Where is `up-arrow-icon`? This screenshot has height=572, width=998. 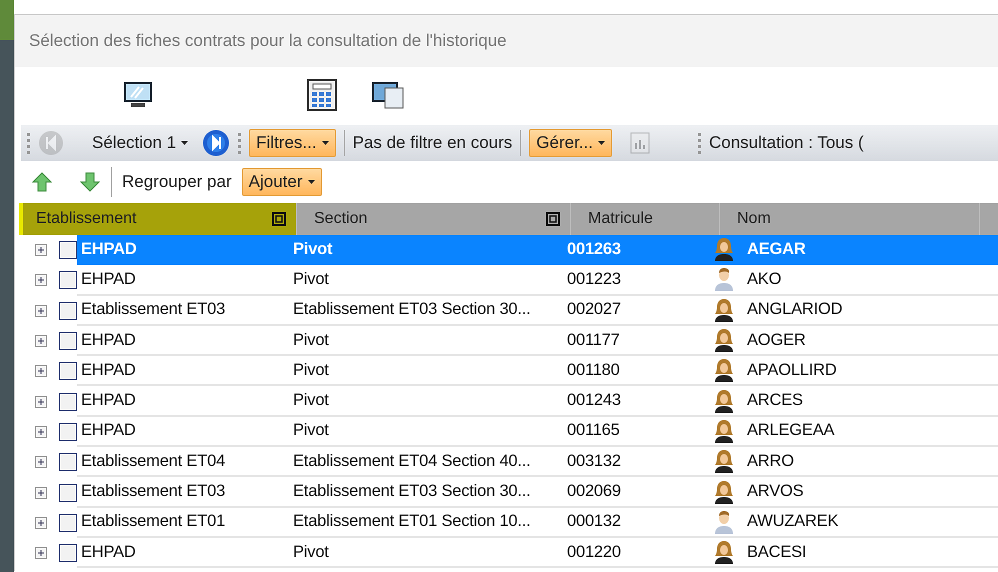 up-arrow-icon is located at coordinates (42, 182).